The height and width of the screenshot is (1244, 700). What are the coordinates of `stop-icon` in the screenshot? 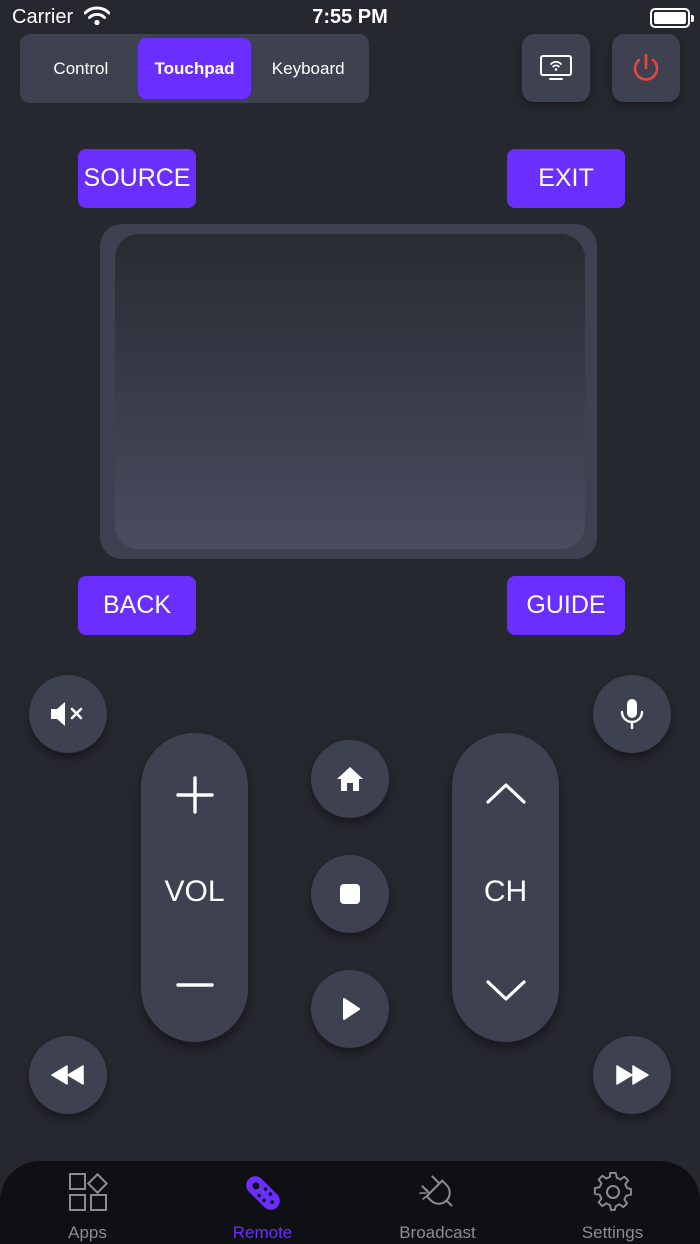 It's located at (350, 894).